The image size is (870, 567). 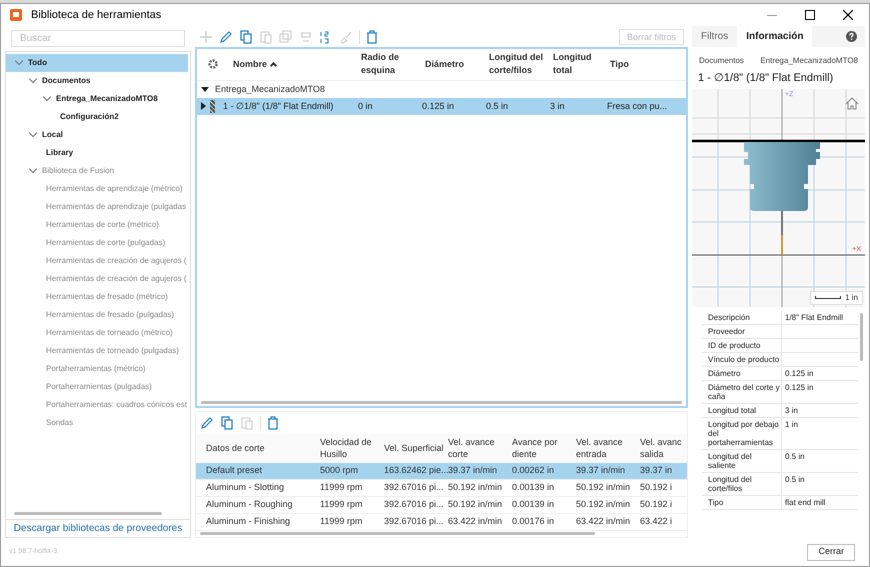 I want to click on column-header: Longitud total, so click(x=581, y=64).